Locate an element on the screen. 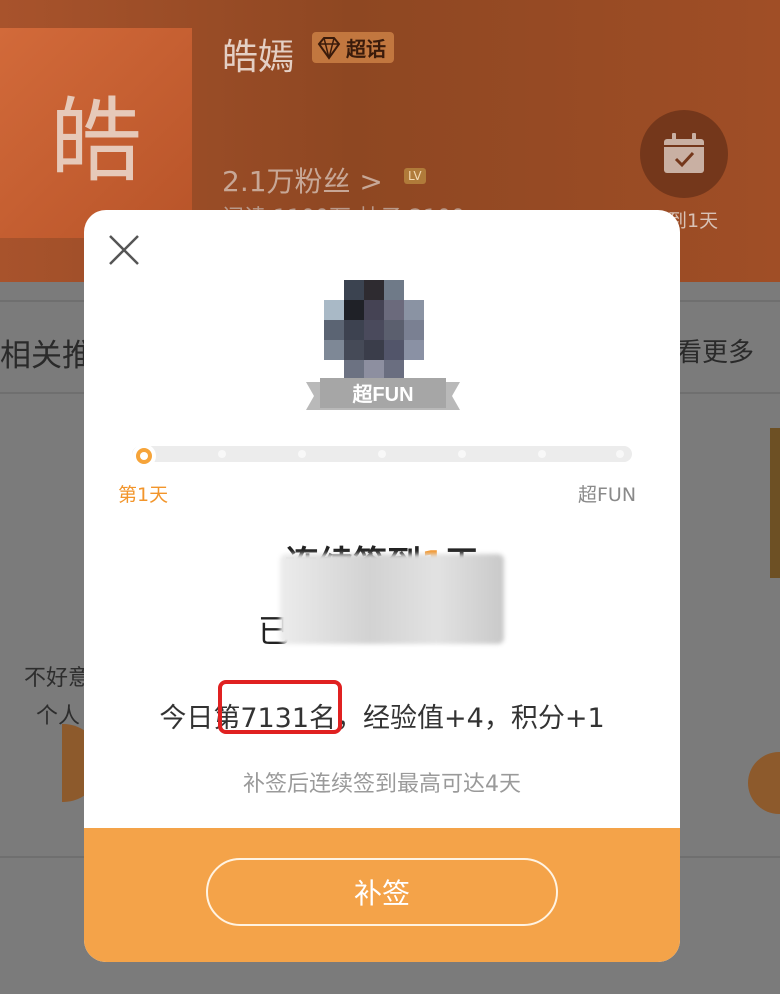  topic-avatar: 皓 is located at coordinates (96, 133).